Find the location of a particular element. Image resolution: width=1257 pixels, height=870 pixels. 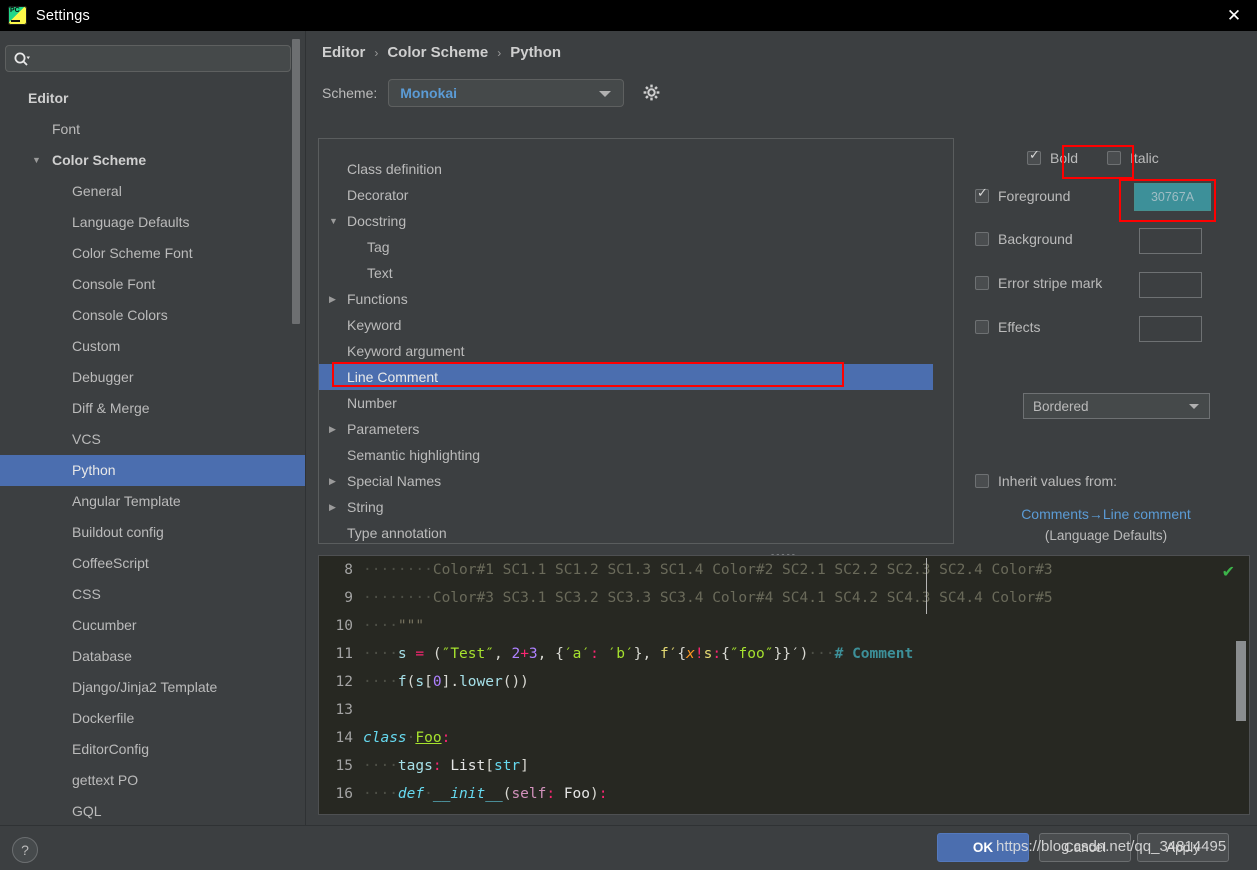

breadcrumb-item: Color Scheme is located at coordinates (437, 52).